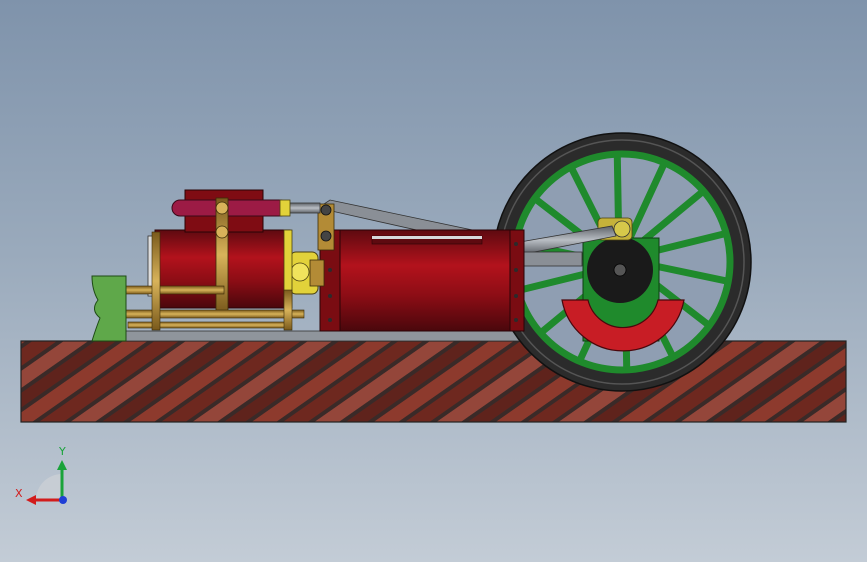  Describe the element at coordinates (62, 451) in the screenshot. I see `y-axis-label: Y` at that location.